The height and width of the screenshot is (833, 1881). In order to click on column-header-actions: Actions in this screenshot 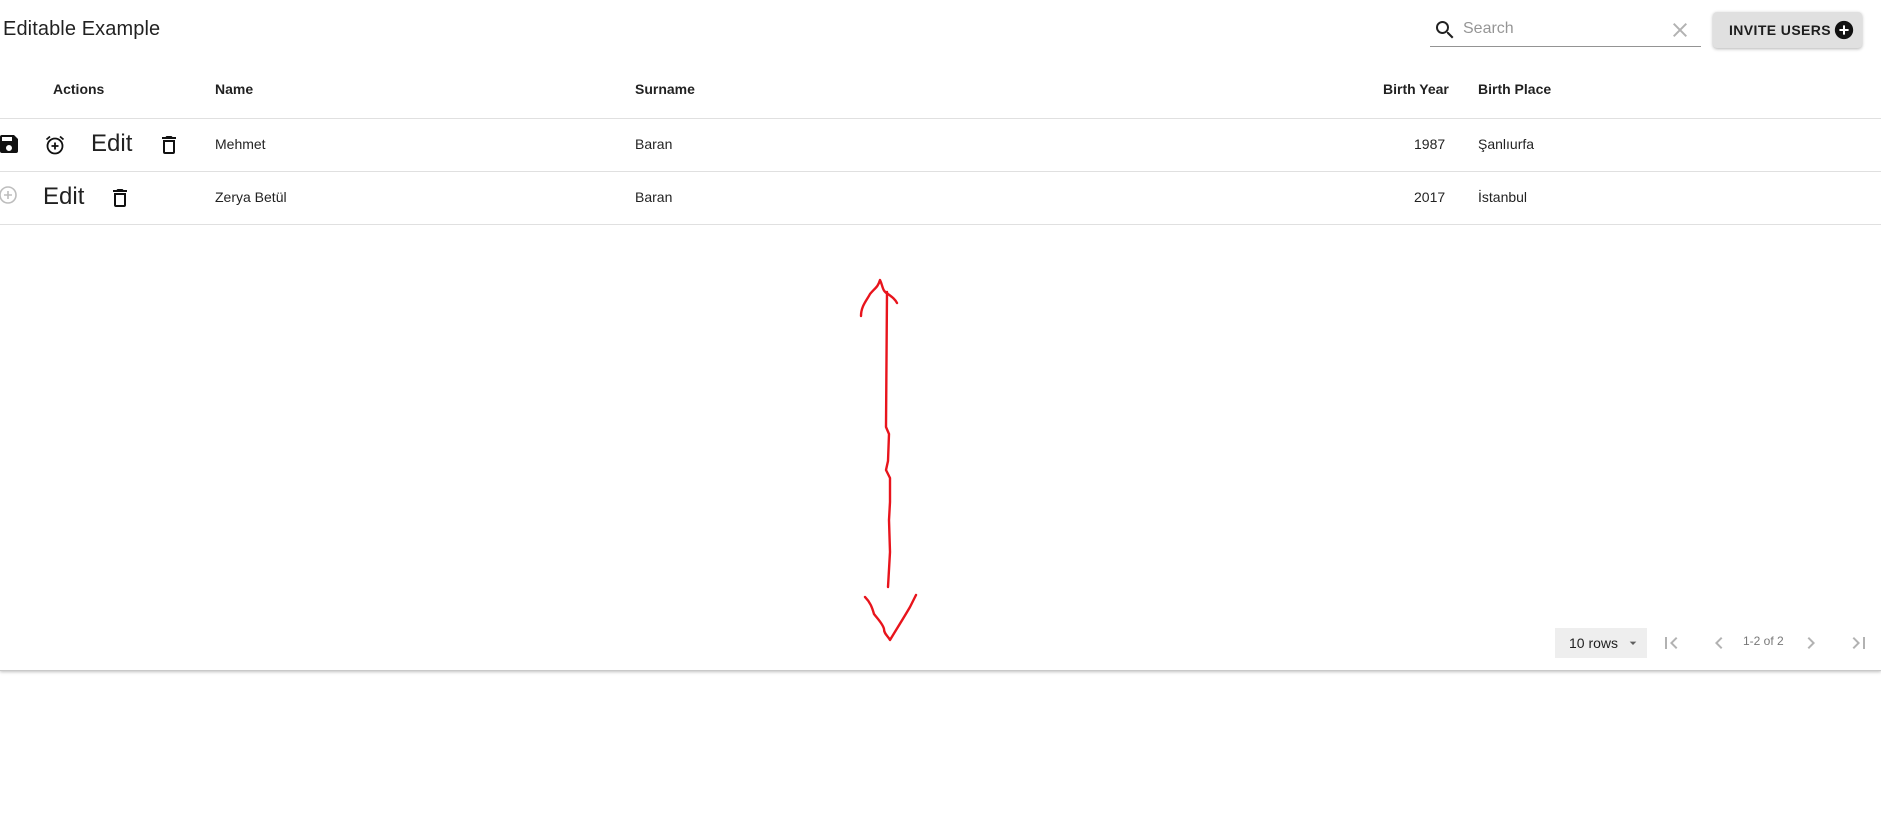, I will do `click(79, 89)`.